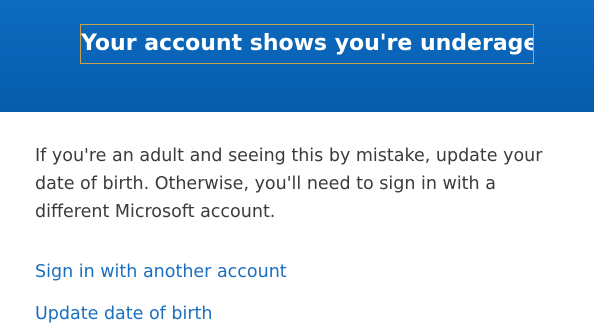 The image size is (594, 329). What do you see at coordinates (307, 44) in the screenshot?
I see `page-title: Your account shows you're underage` at bounding box center [307, 44].